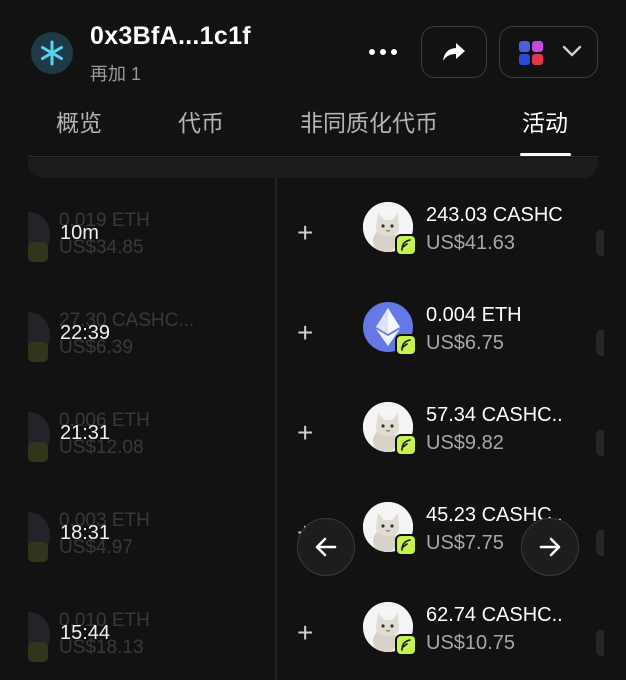 The width and height of the screenshot is (626, 680). What do you see at coordinates (85, 433) in the screenshot?
I see `activity-time: 21:31` at bounding box center [85, 433].